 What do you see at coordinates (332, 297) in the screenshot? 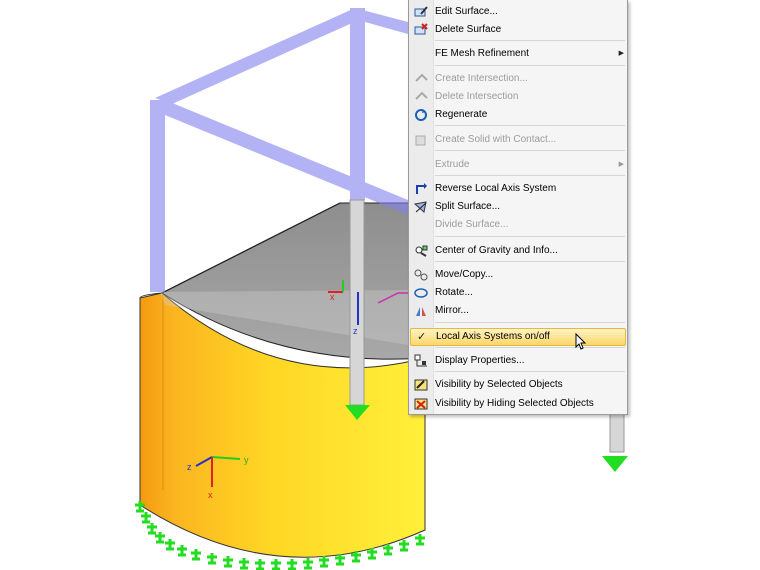
I see `axis-label-x: x` at bounding box center [332, 297].